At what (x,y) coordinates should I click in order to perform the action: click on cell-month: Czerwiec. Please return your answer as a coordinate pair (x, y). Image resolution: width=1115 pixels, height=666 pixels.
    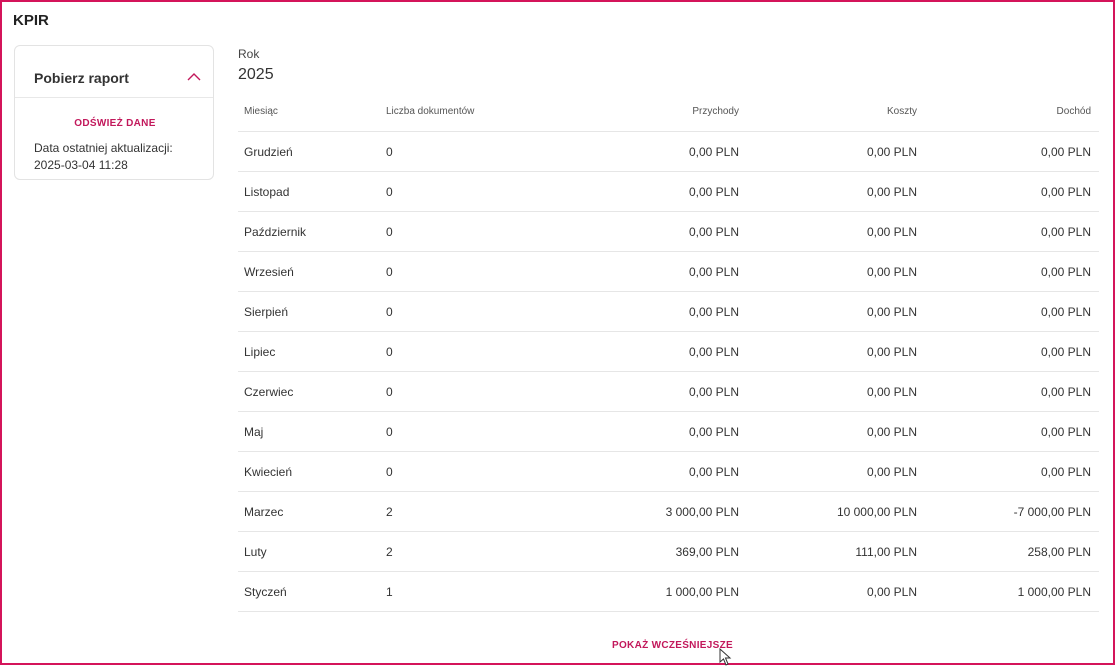
    Looking at the image, I should click on (269, 391).